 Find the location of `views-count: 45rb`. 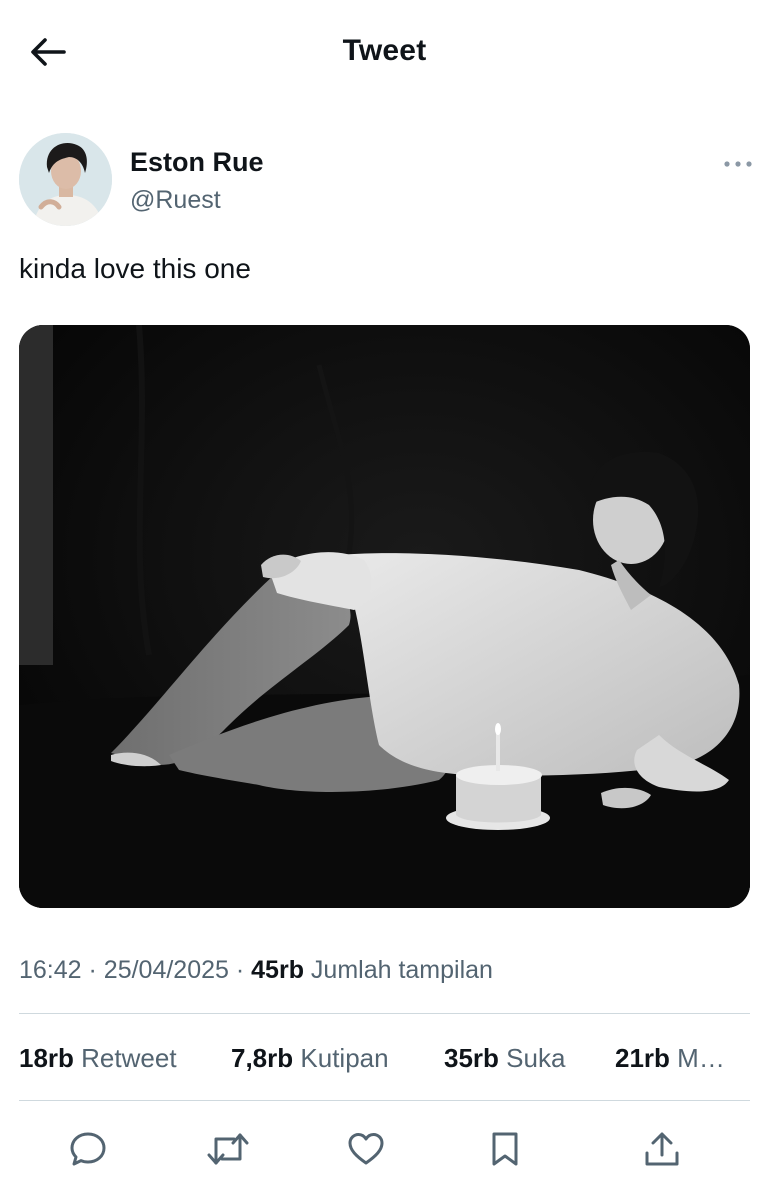

views-count: 45rb is located at coordinates (277, 970).